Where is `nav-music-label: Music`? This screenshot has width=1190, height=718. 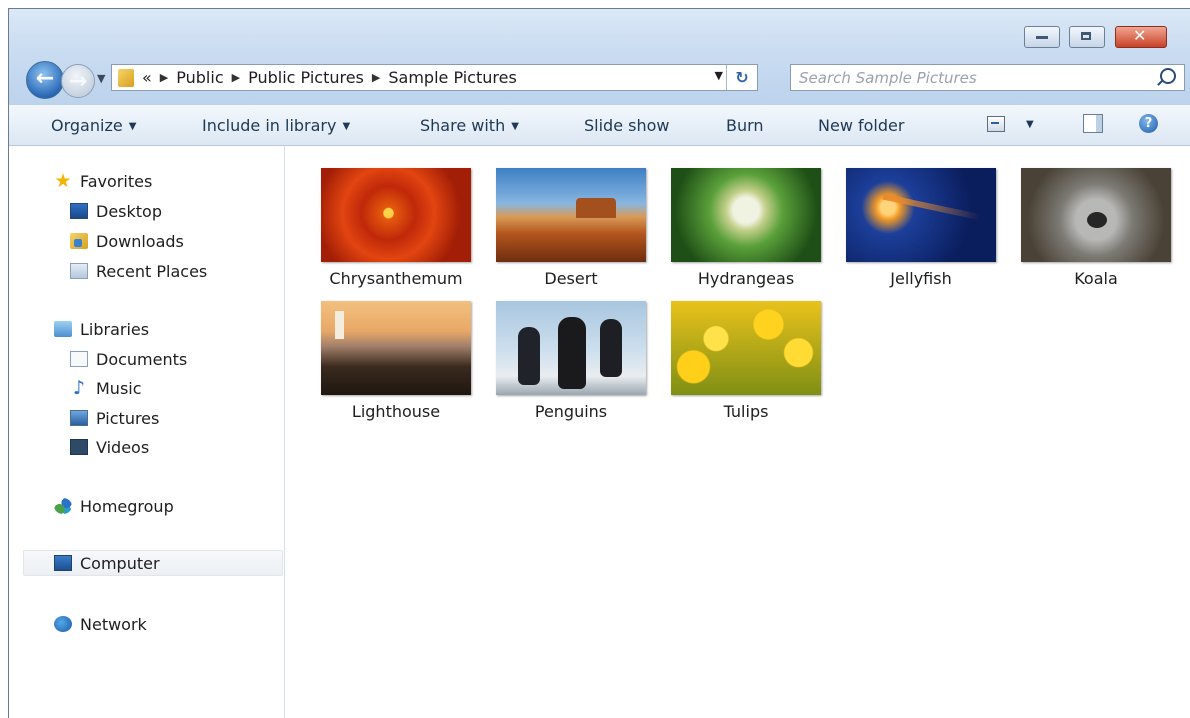
nav-music-label: Music is located at coordinates (119, 388).